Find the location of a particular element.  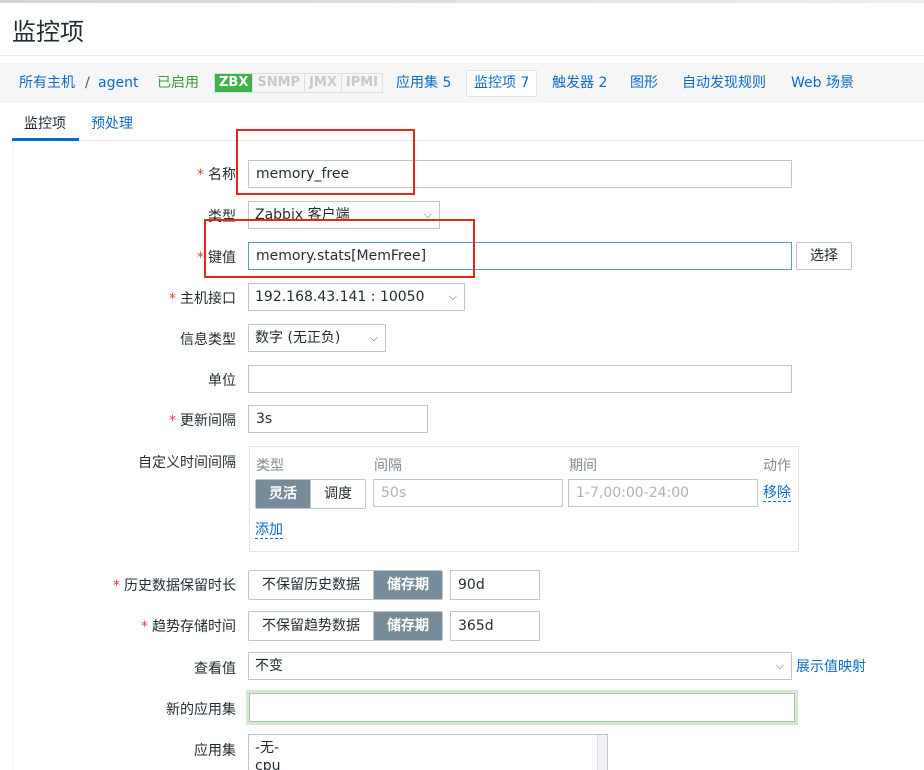

nav-applications: 应用集 5 is located at coordinates (423, 83).